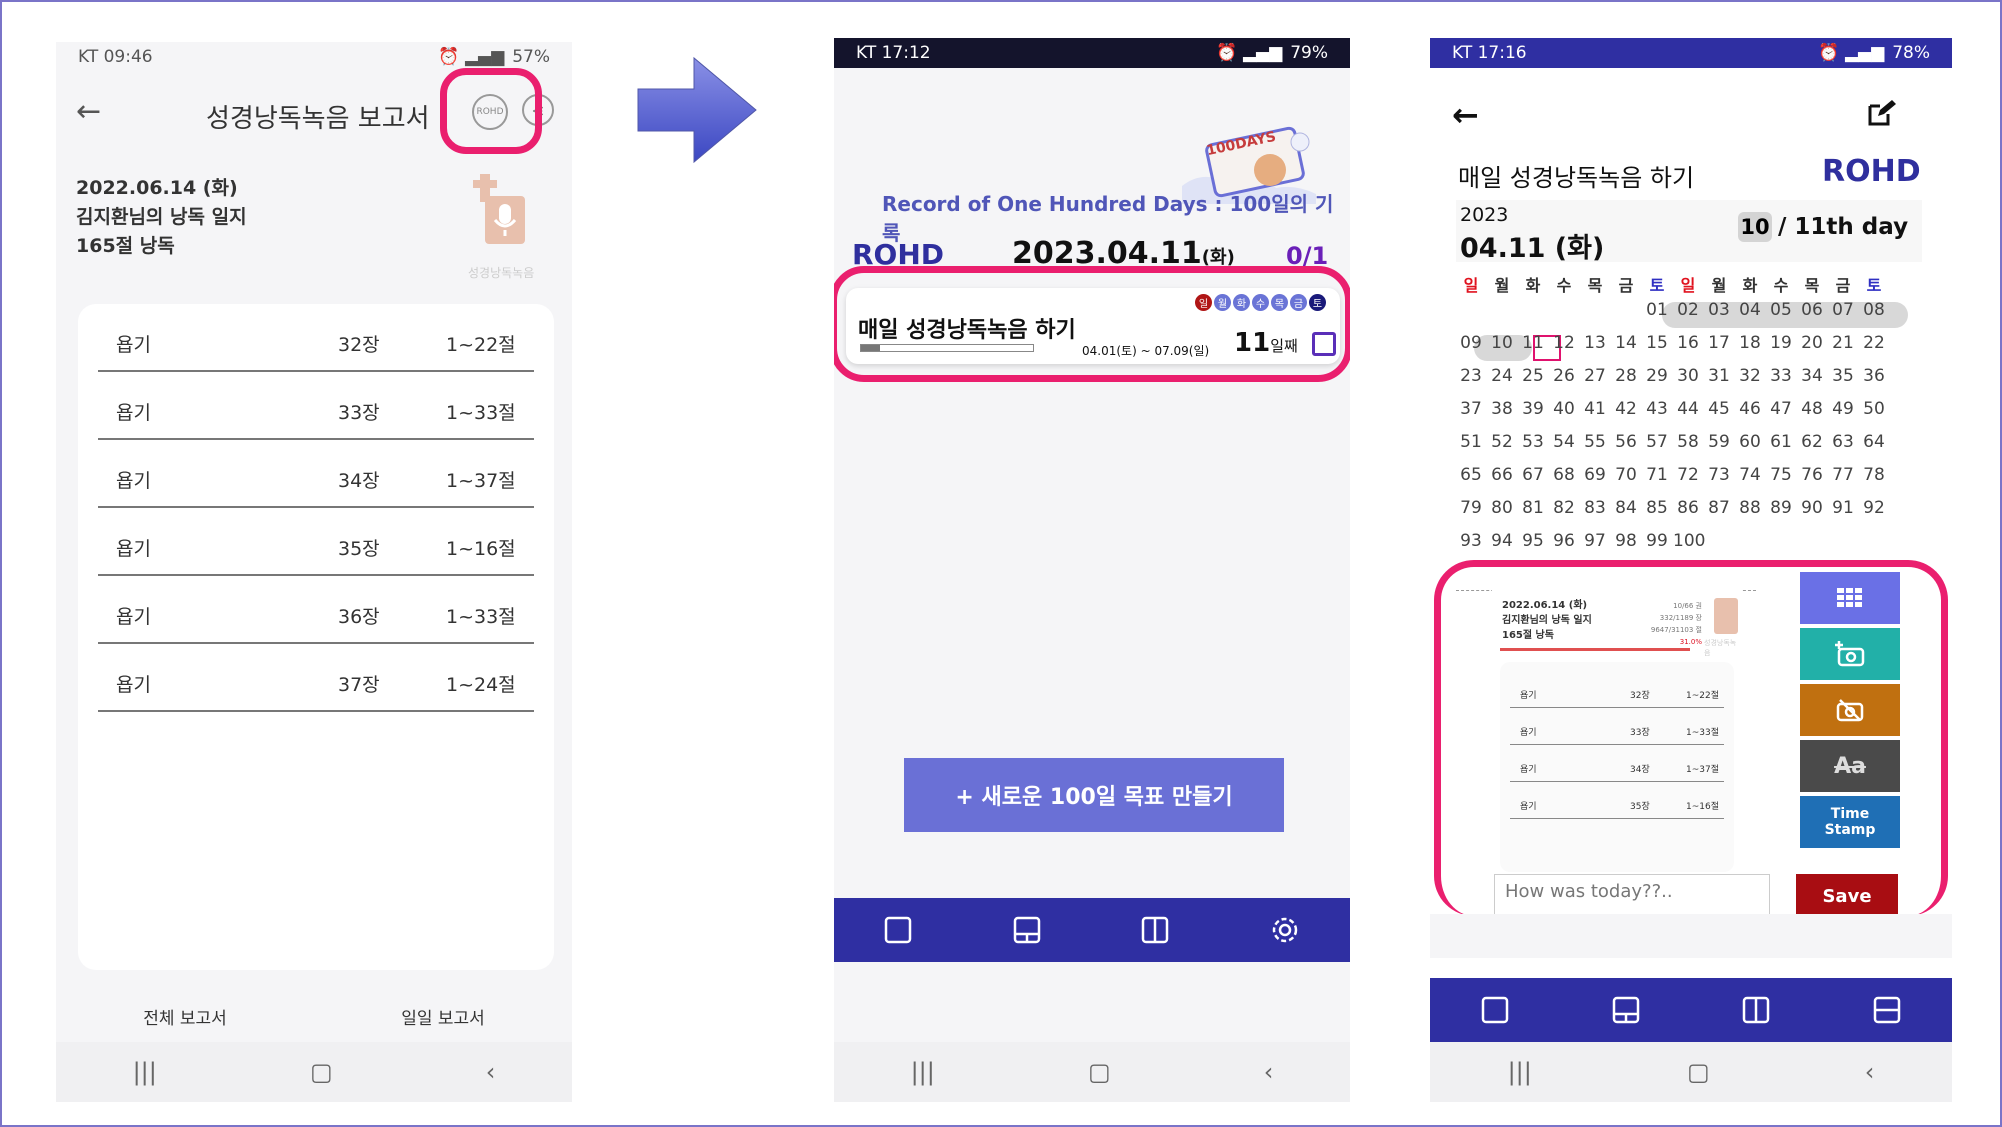 The height and width of the screenshot is (1127, 2002). I want to click on calendar-day: 47, so click(1781, 409).